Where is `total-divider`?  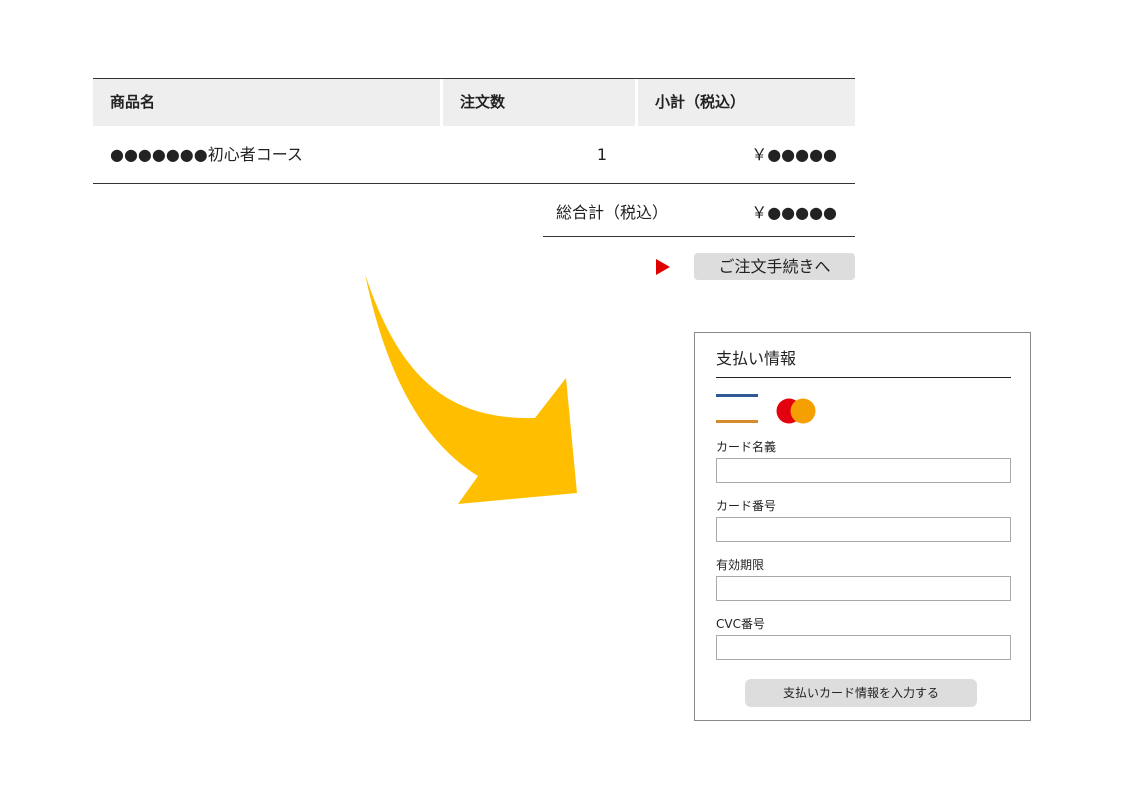
total-divider is located at coordinates (699, 236).